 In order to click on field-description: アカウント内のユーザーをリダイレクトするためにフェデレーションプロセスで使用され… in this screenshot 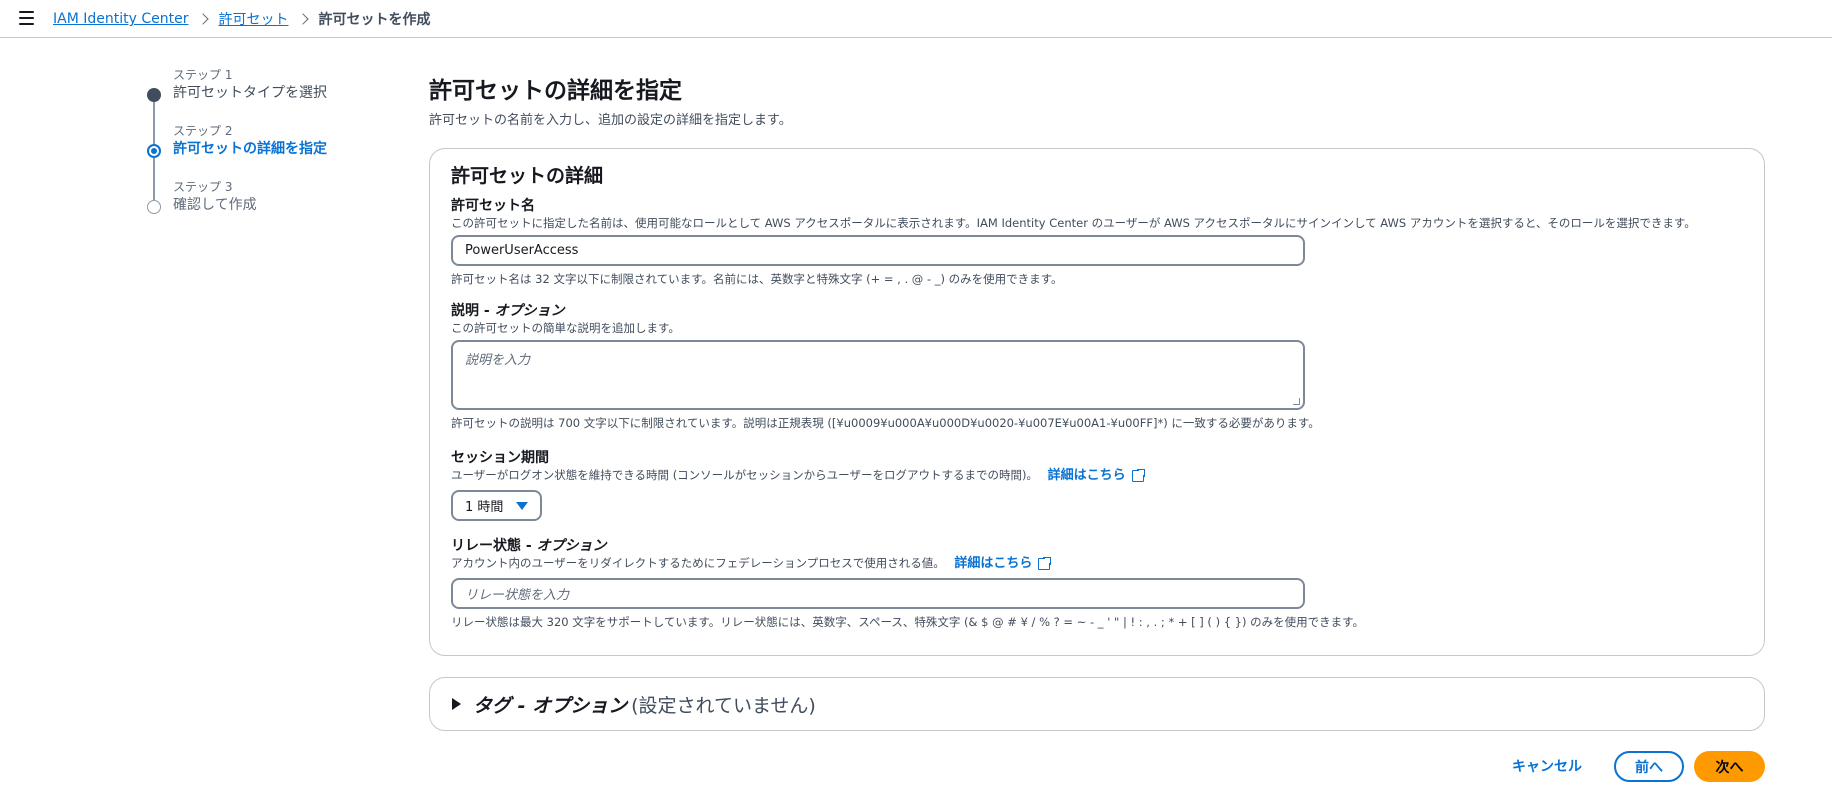, I will do `click(907, 563)`.